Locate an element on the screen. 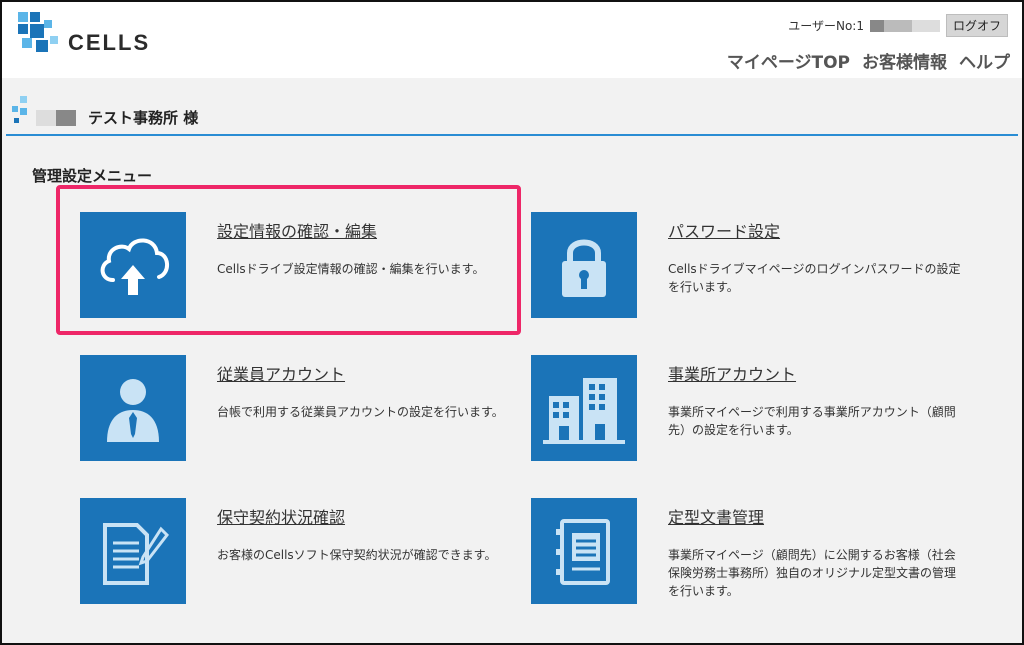  tile-contract is located at coordinates (133, 551).